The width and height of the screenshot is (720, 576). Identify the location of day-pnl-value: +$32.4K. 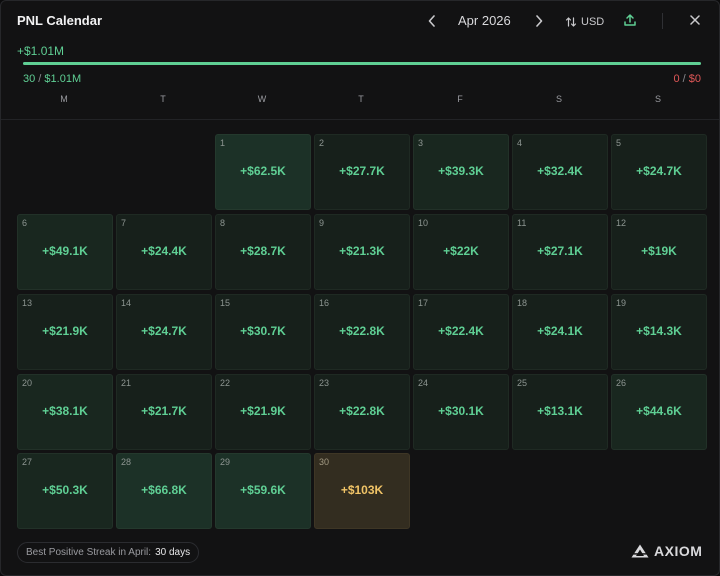
(560, 171).